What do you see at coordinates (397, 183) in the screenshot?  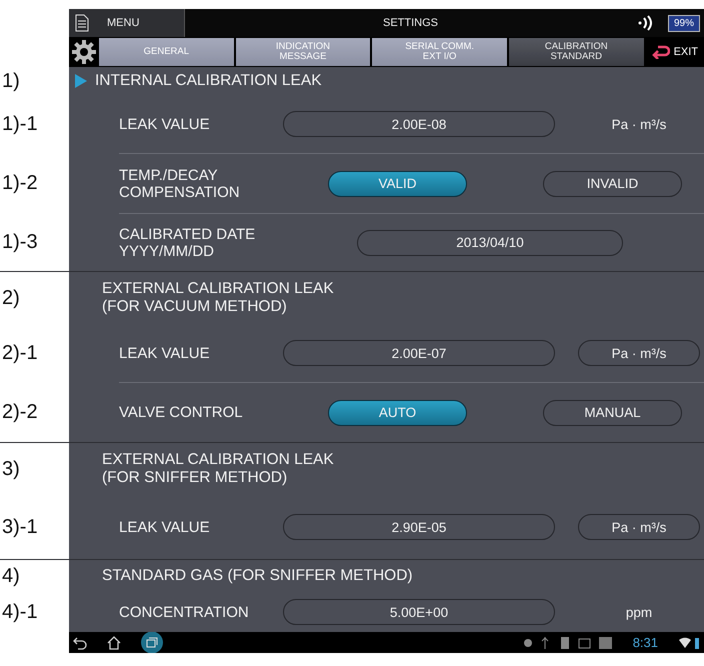 I see `option-button: VALID` at bounding box center [397, 183].